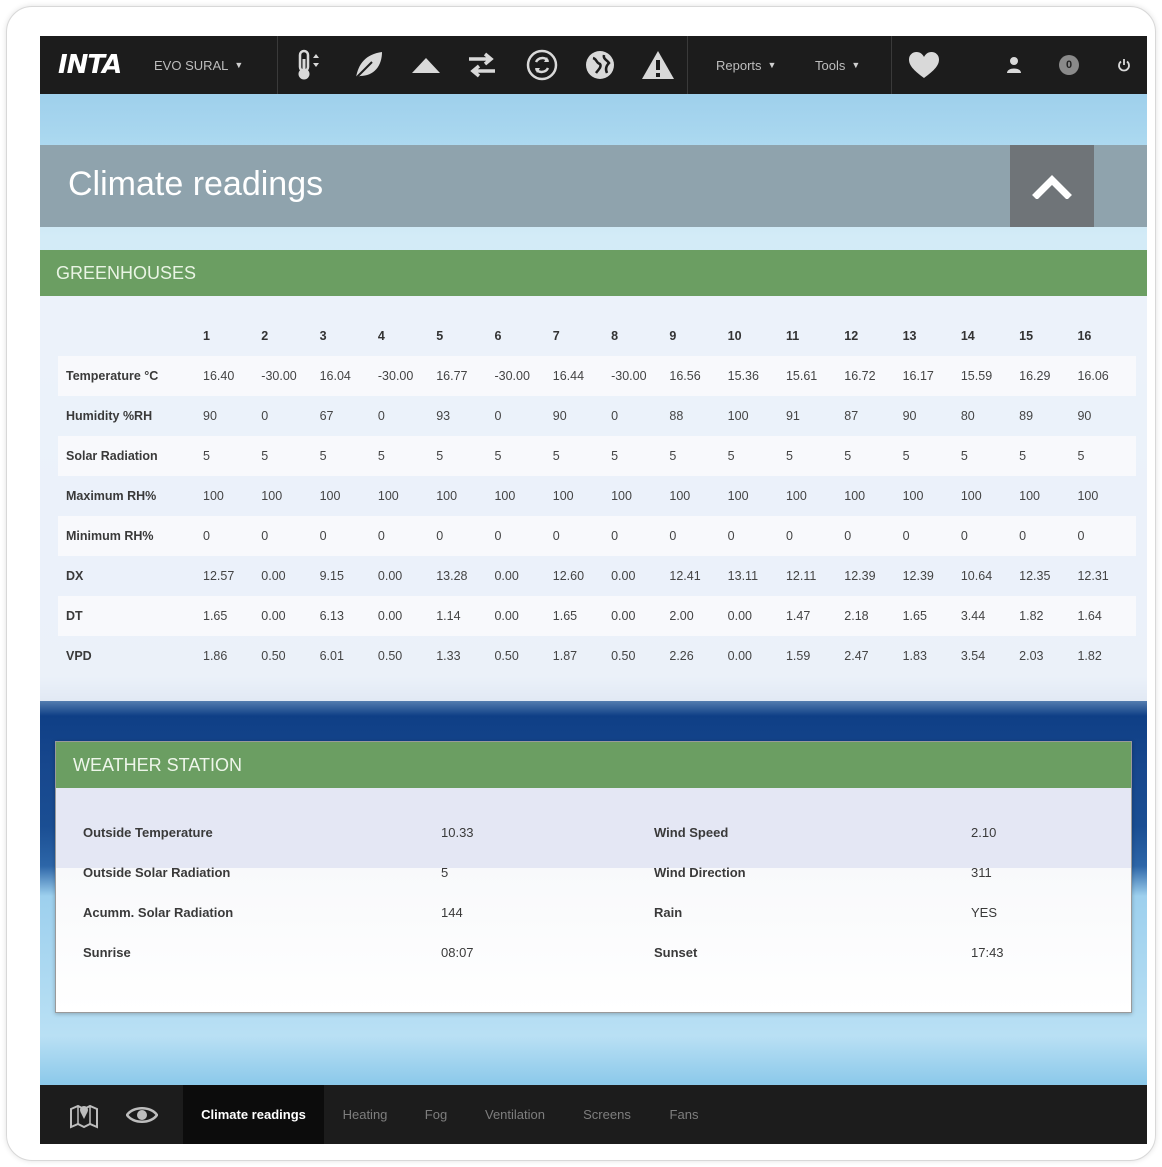 This screenshot has height=1167, width=1162. Describe the element at coordinates (452, 912) in the screenshot. I see `weather-value: 144` at that location.